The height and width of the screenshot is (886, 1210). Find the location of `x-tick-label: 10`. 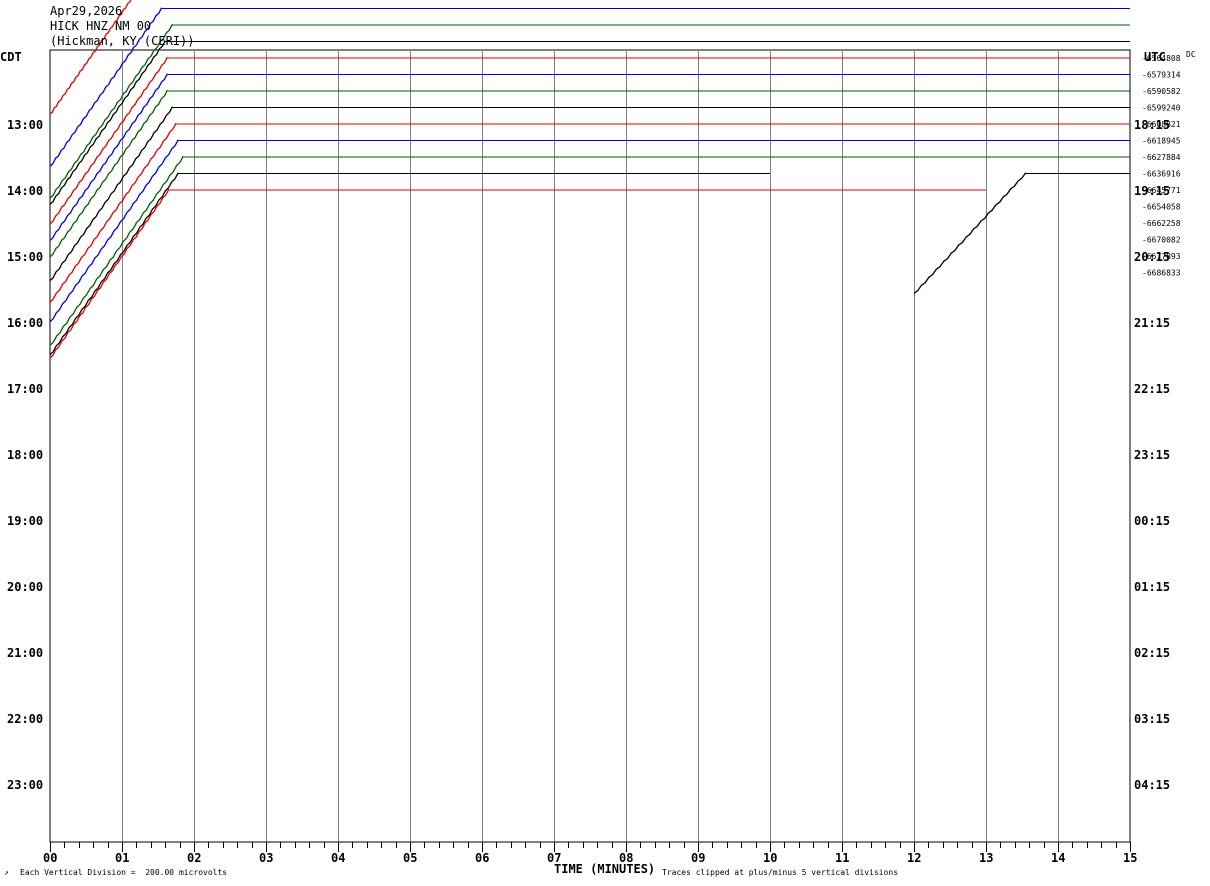

x-tick-label: 10 is located at coordinates (770, 858).